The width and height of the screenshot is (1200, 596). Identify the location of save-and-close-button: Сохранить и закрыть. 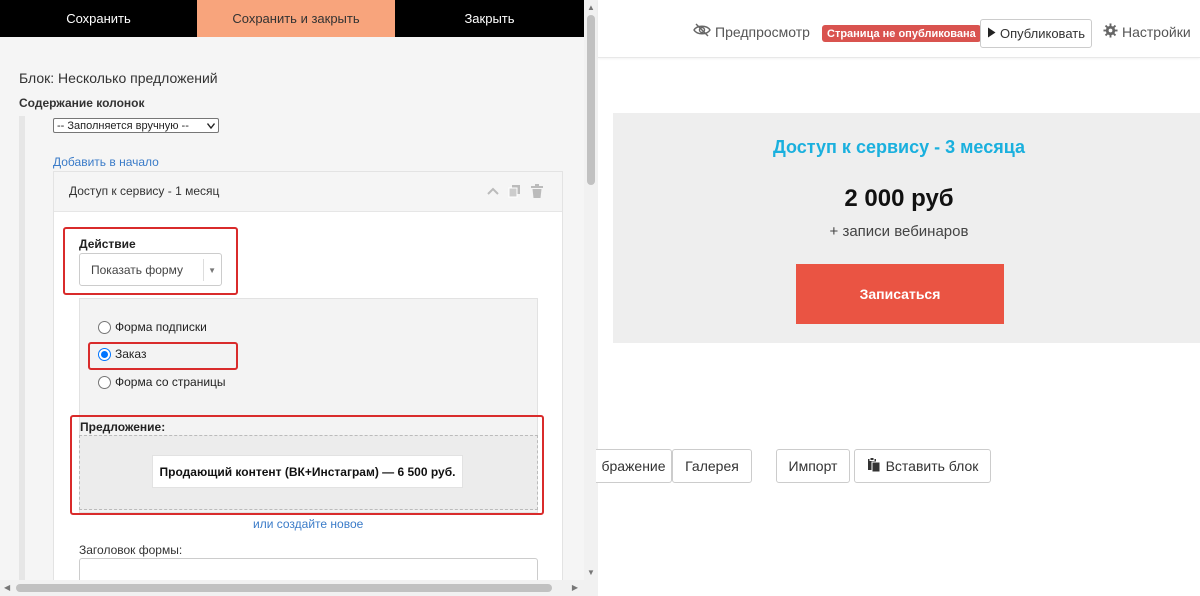
(296, 18).